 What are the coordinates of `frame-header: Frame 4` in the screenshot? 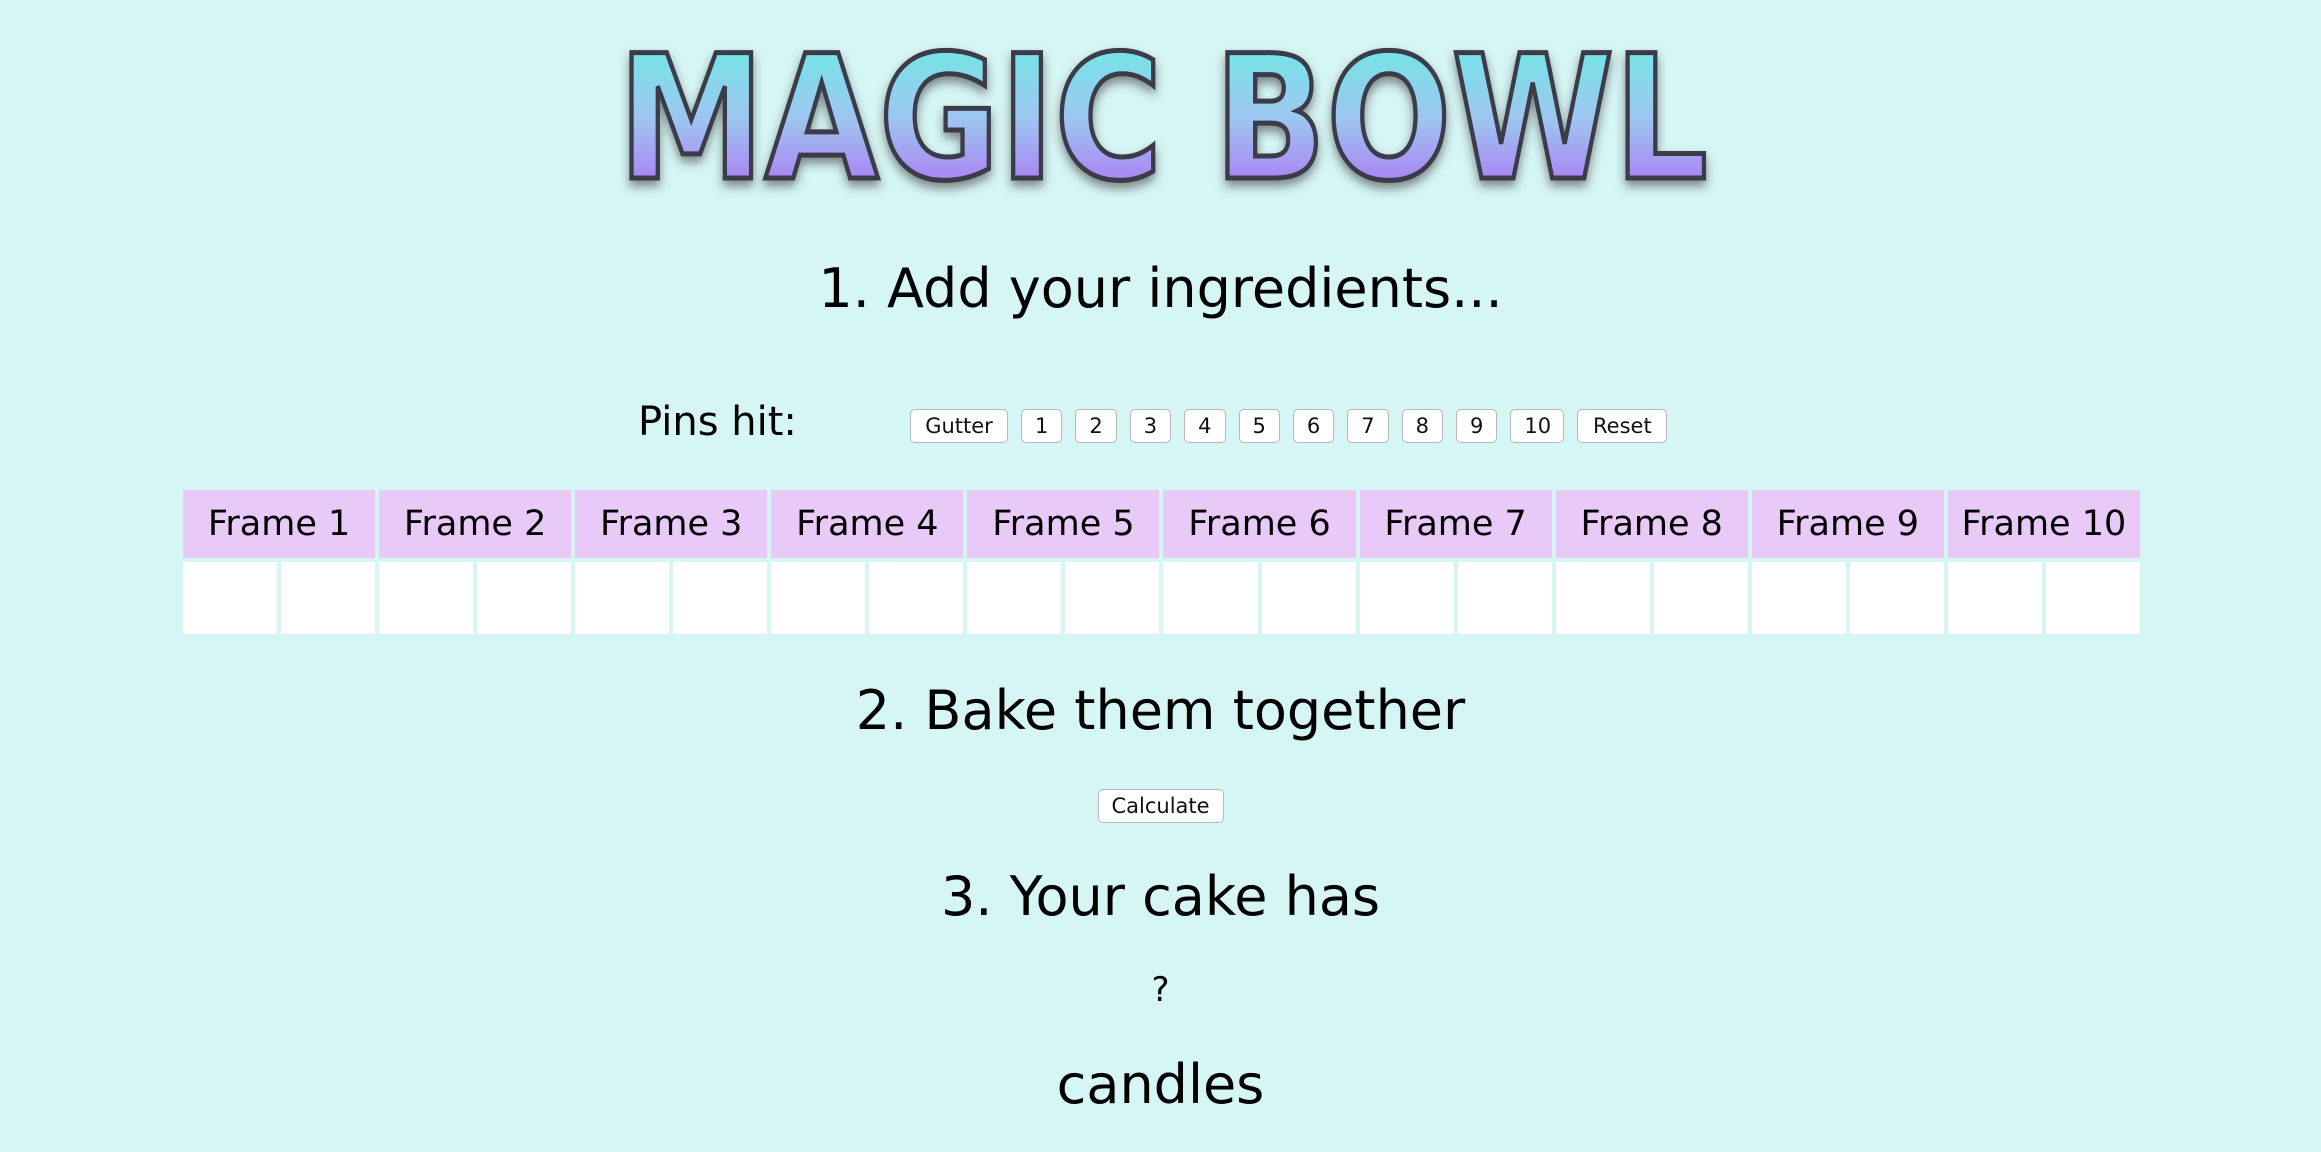 It's located at (867, 524).